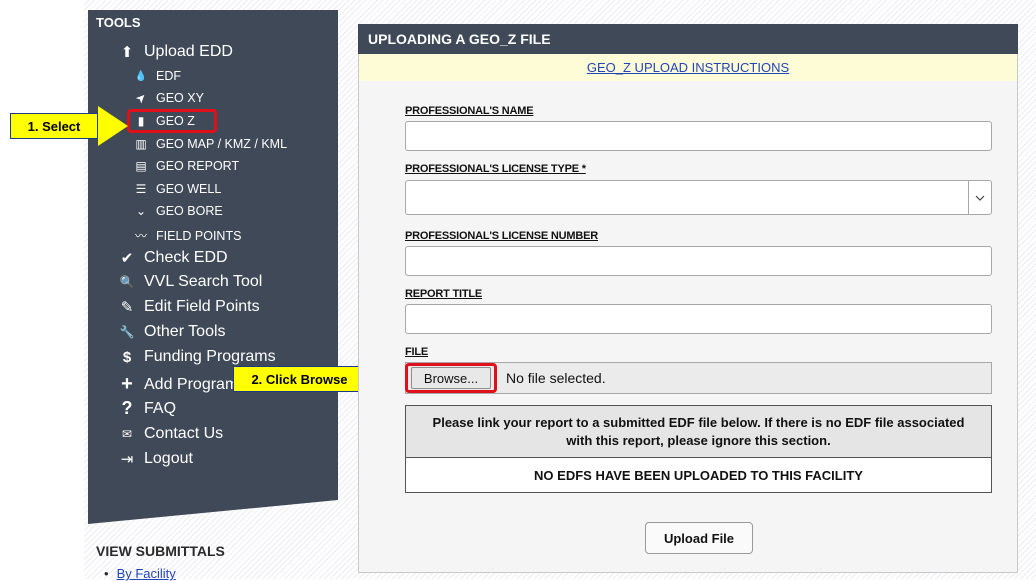 Image resolution: width=1036 pixels, height=581 pixels. I want to click on geo-z-highlight-box, so click(172, 121).